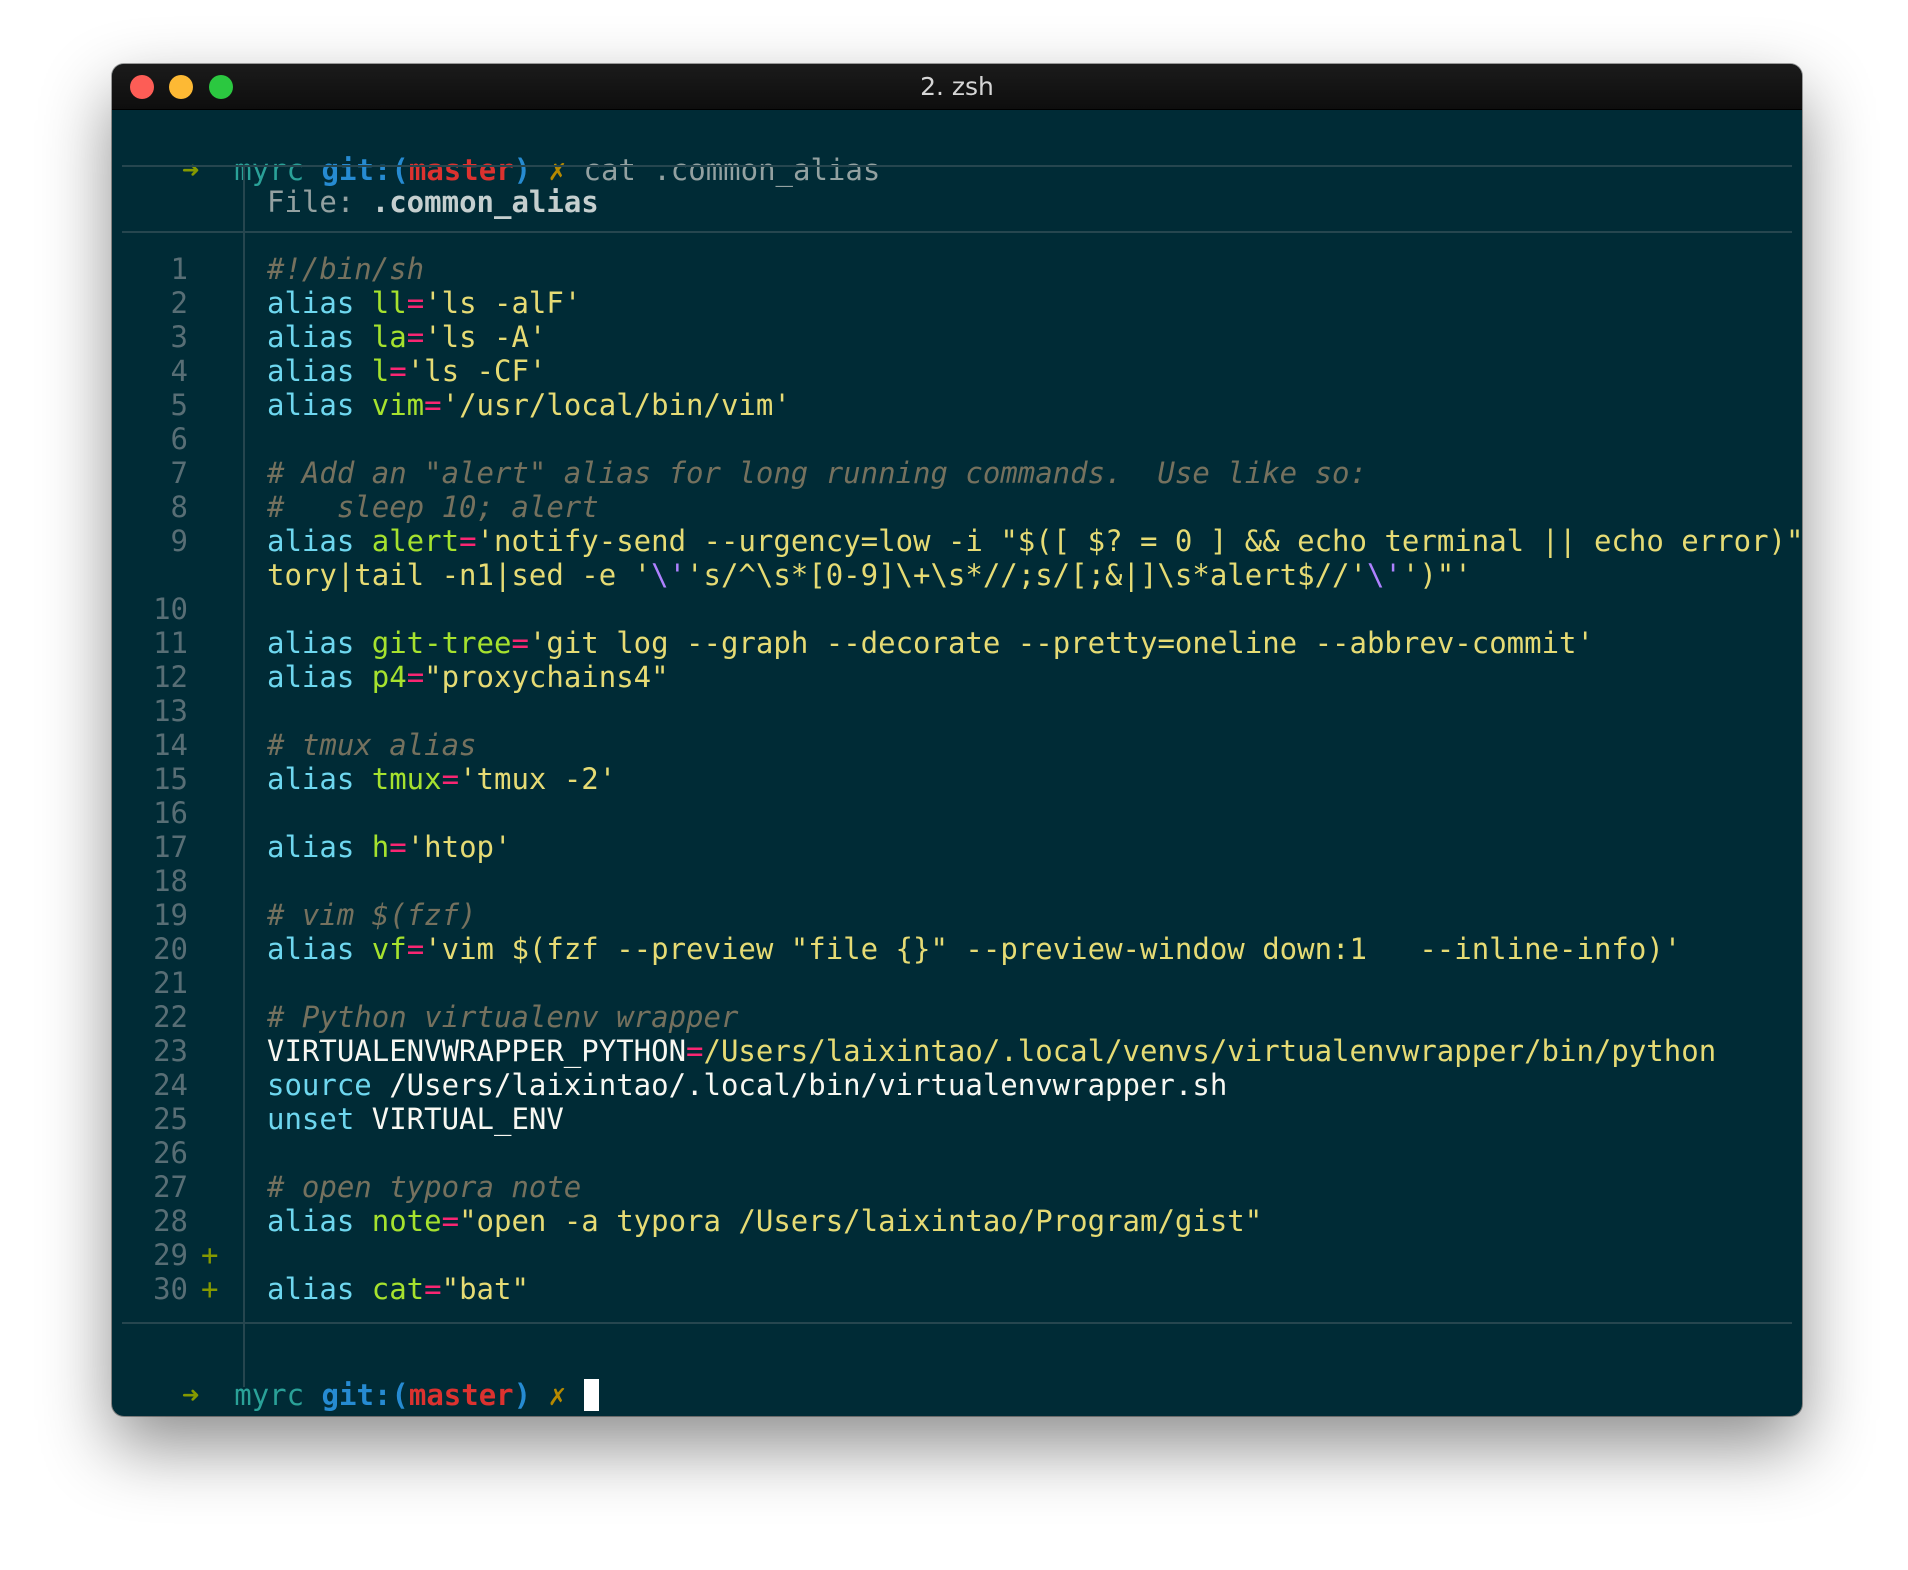  Describe the element at coordinates (319, 202) in the screenshot. I see `file-label: File:` at that location.